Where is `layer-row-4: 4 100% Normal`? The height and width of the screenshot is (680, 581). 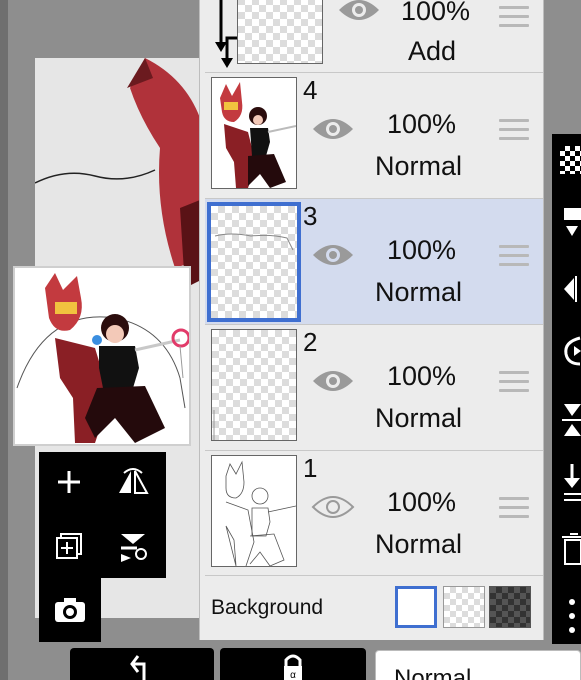
layer-row-4: 4 100% Normal is located at coordinates (374, 135).